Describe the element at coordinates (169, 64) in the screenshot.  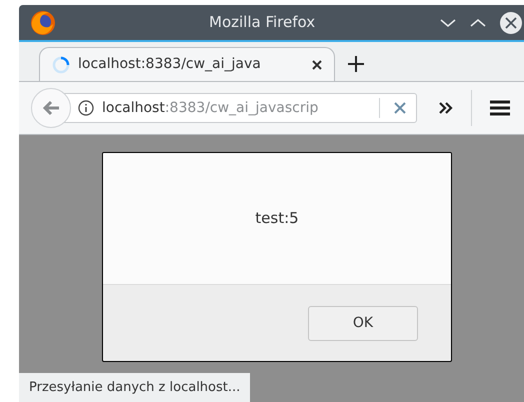
I see `tab-title: localhost:8383/cw_ai_java` at that location.